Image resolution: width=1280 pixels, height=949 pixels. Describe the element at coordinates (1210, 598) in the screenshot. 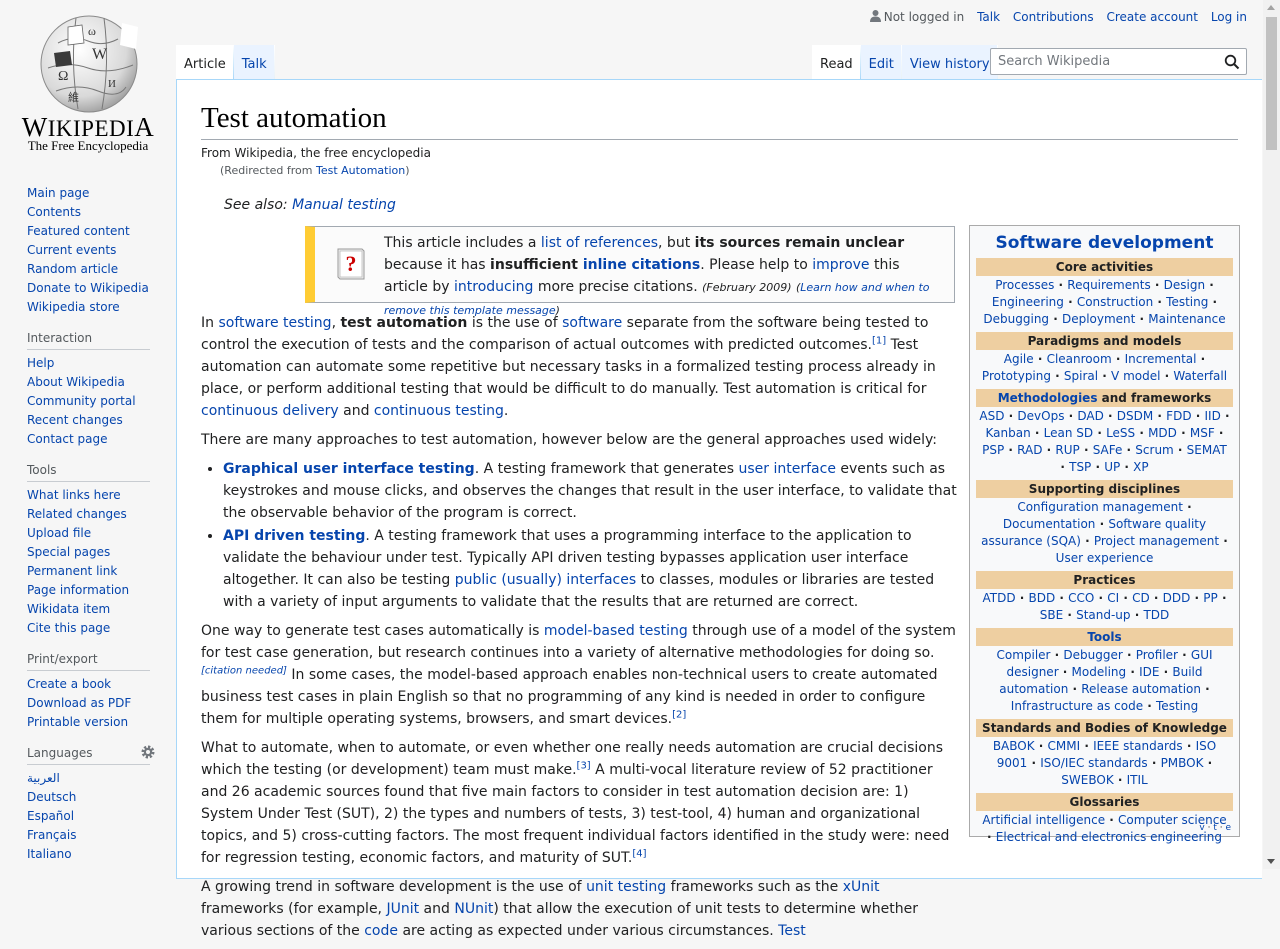

I see `navbox-item: PP` at that location.